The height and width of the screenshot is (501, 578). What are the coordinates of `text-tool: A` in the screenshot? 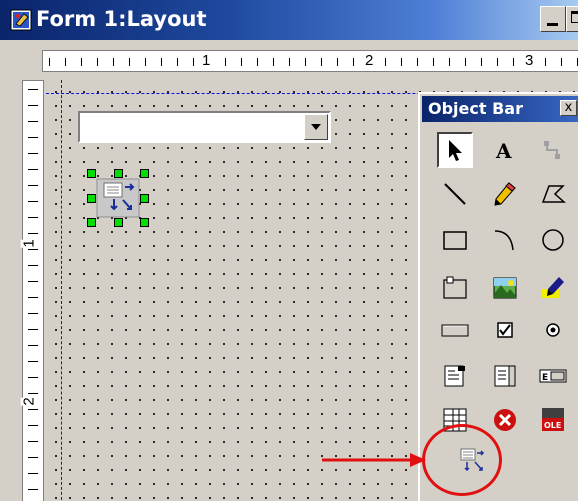 It's located at (505, 150).